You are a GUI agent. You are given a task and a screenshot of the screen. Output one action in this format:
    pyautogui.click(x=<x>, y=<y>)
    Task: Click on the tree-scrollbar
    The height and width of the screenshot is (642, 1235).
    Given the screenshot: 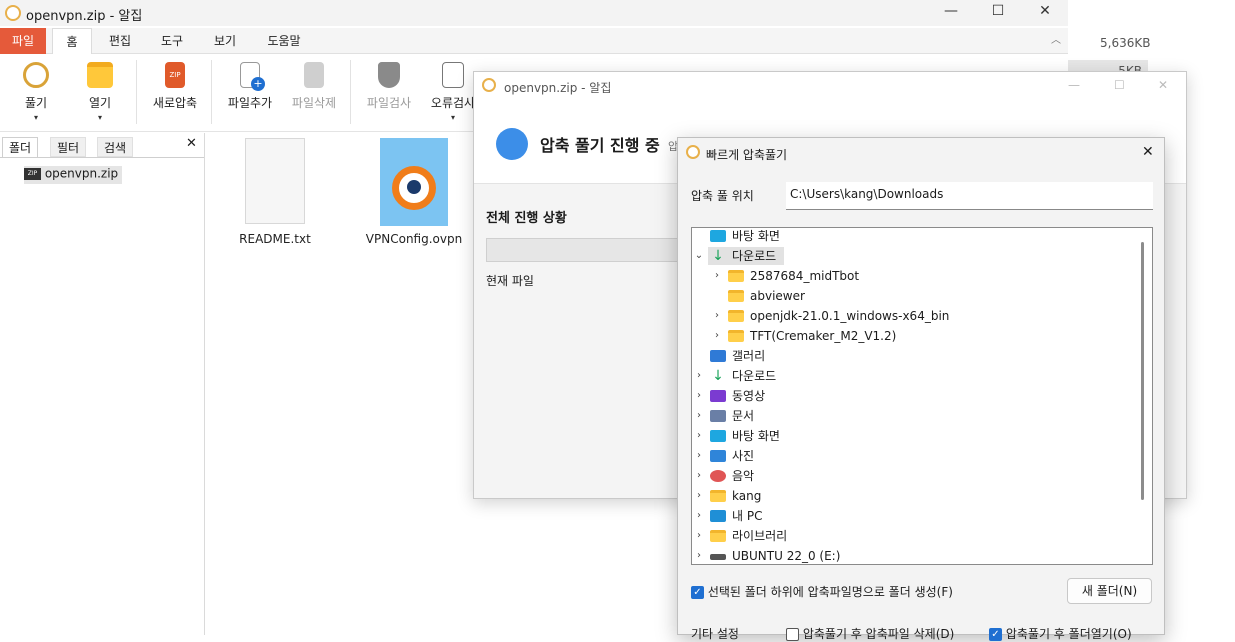 What is the action you would take?
    pyautogui.click(x=1142, y=371)
    